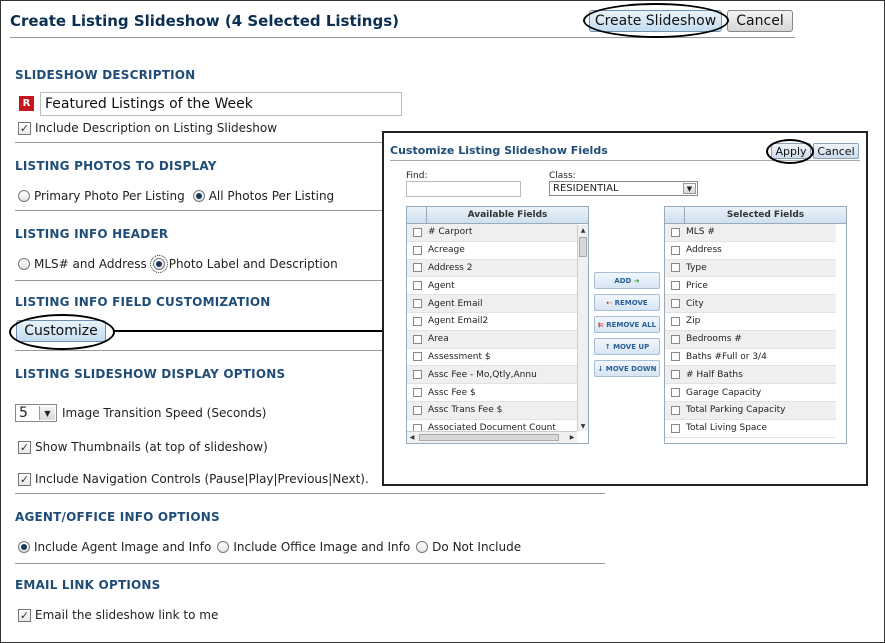 The image size is (885, 643). Describe the element at coordinates (582, 328) in the screenshot. I see `vertical-scrollbar: ▲ ▼` at that location.